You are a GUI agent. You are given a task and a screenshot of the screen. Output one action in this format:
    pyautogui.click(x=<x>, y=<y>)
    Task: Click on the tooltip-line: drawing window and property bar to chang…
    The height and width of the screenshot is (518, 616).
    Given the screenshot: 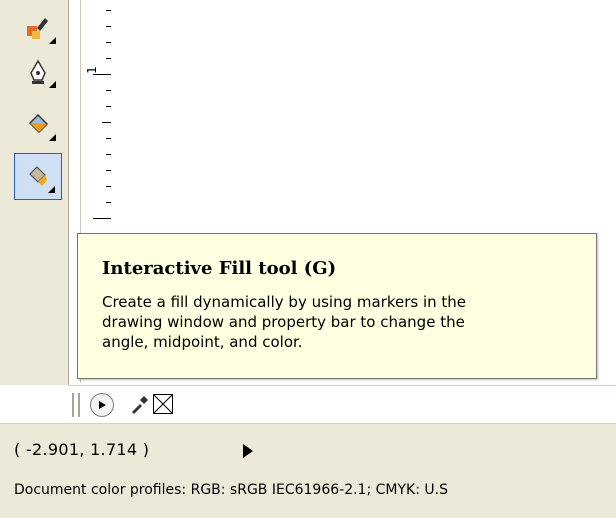 What is the action you would take?
    pyautogui.click(x=283, y=322)
    